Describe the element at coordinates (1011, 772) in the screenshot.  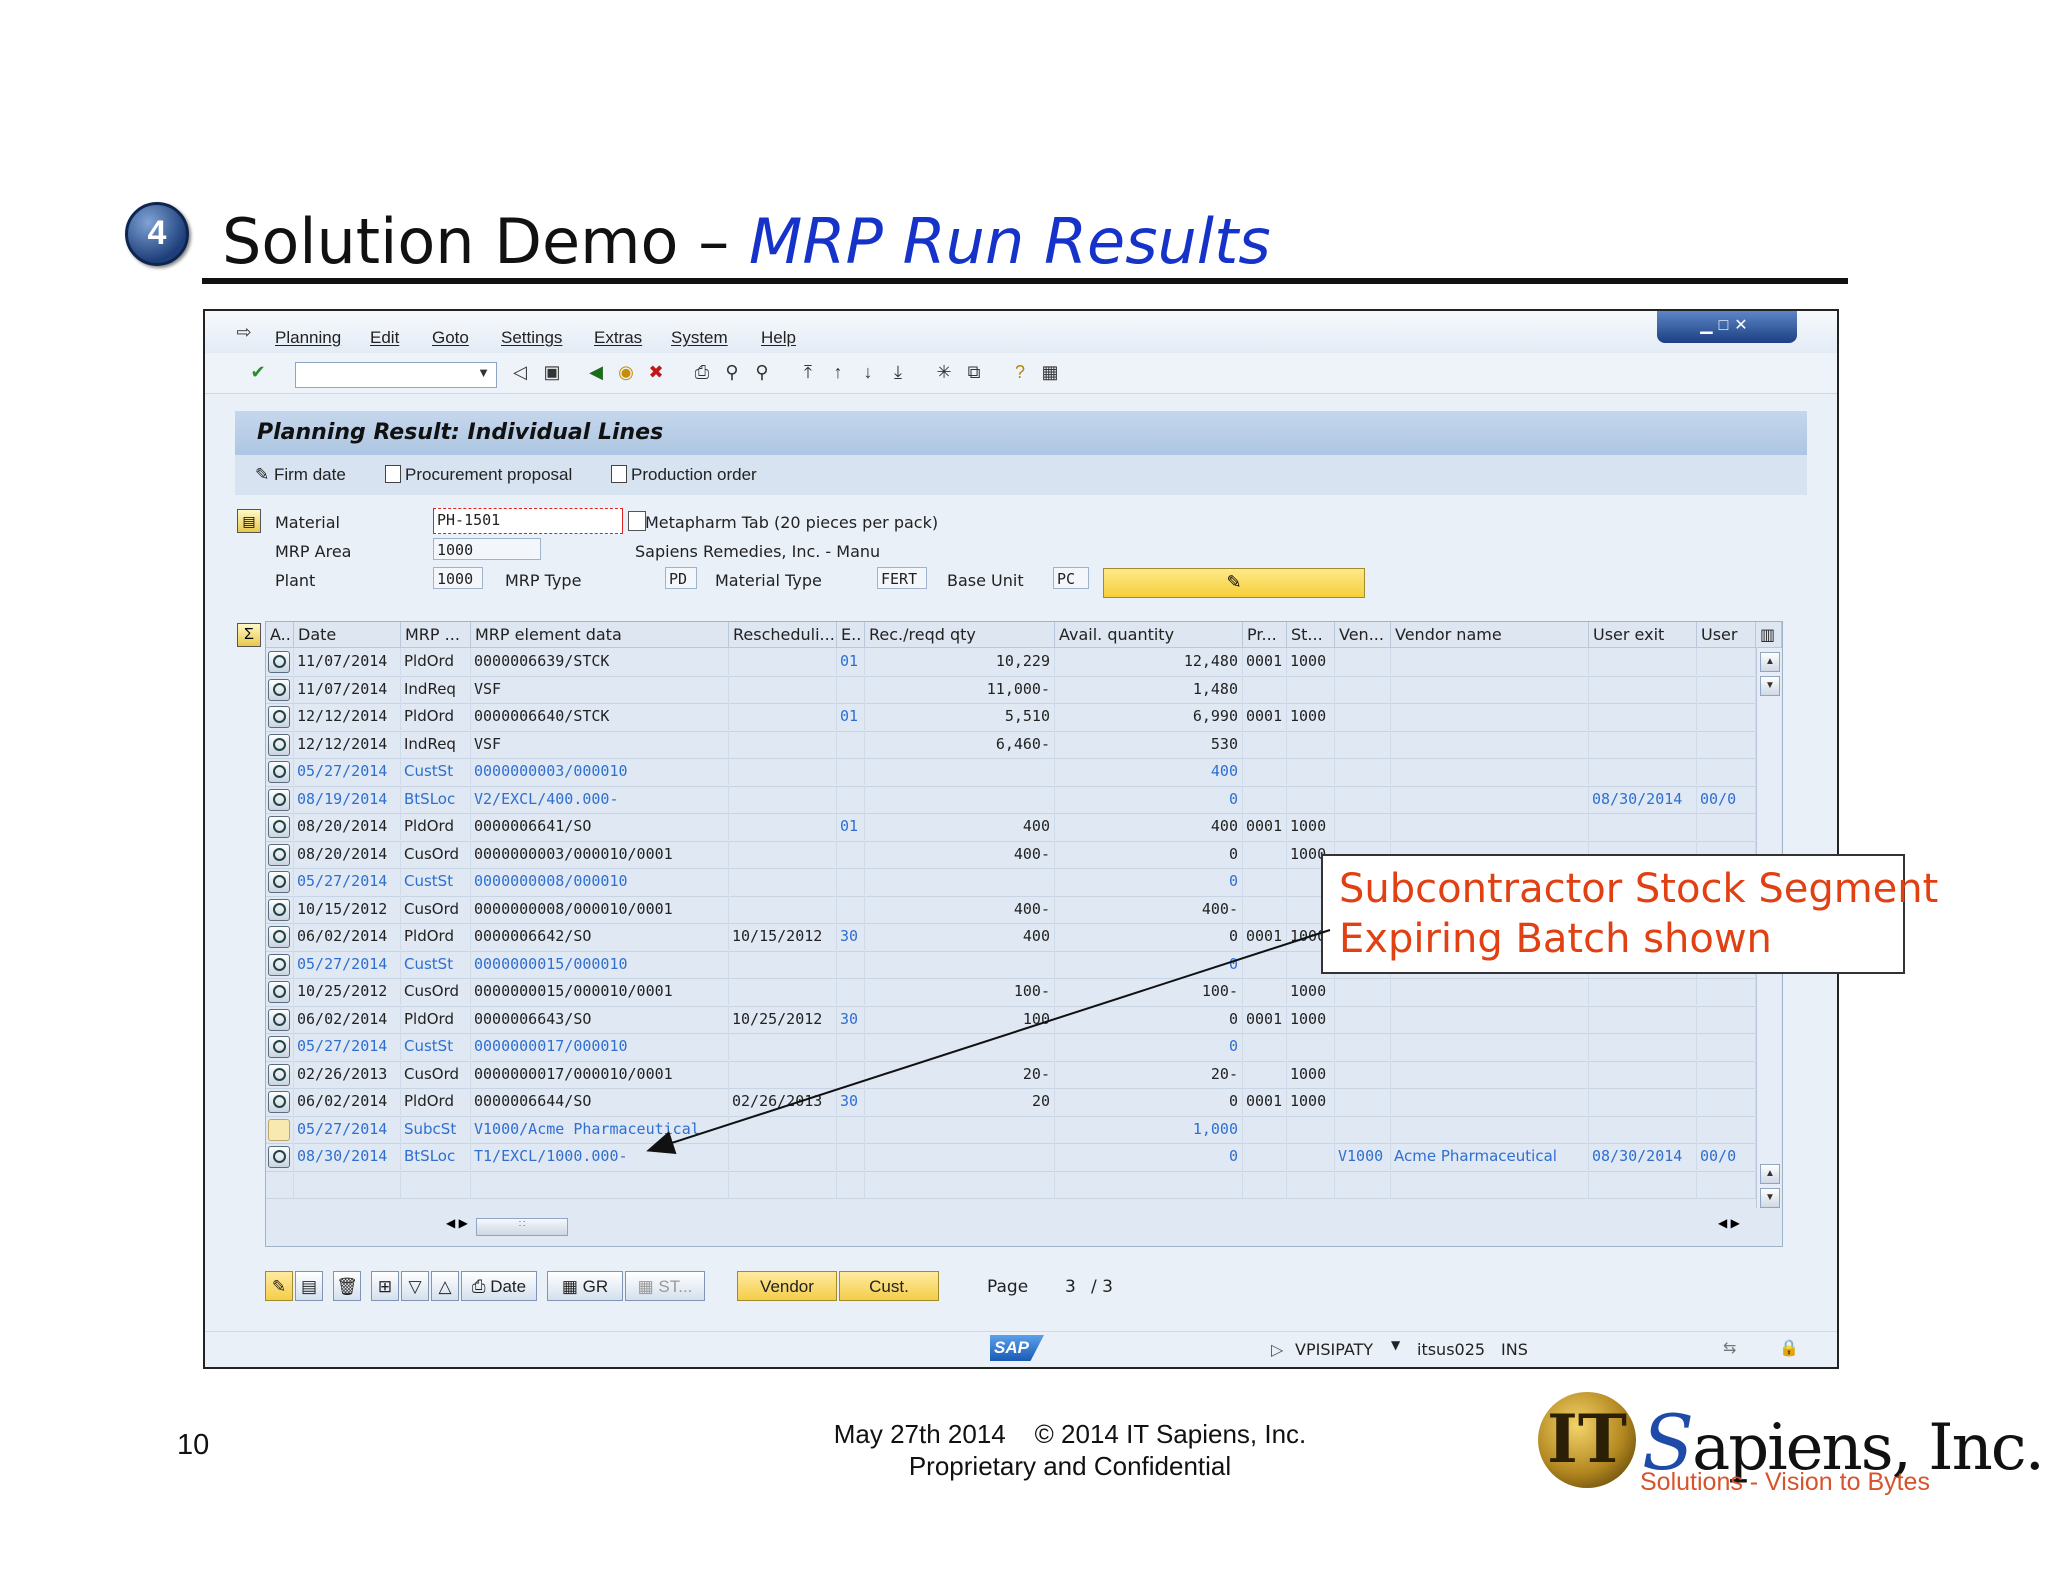
I see `table-row: 05/27/2014 CustSt 0000000003/000010 400` at that location.